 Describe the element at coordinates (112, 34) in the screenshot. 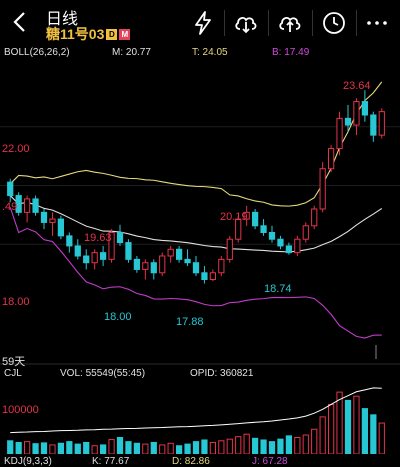

I see `day-badge: D` at that location.